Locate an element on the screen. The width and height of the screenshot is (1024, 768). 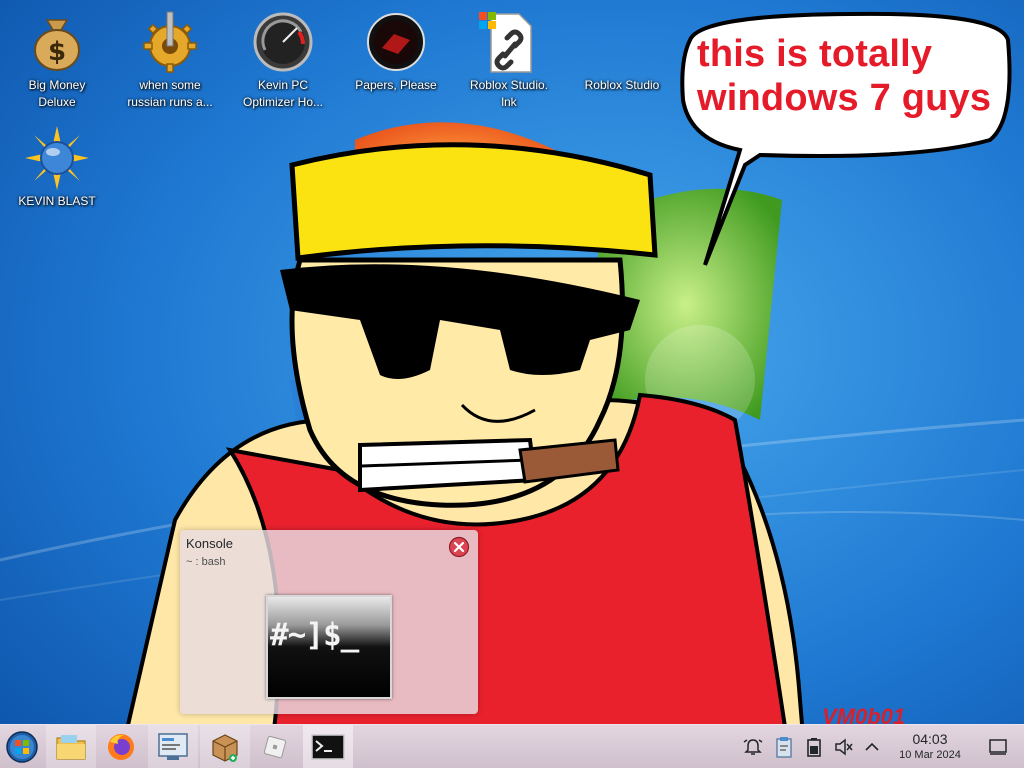
battery-icon is located at coordinates (814, 747).